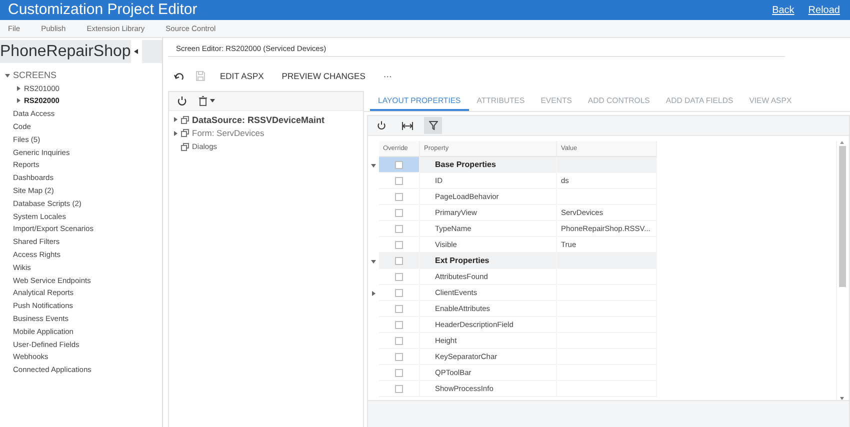 Image resolution: width=850 pixels, height=427 pixels. I want to click on caret-left-icon, so click(136, 51).